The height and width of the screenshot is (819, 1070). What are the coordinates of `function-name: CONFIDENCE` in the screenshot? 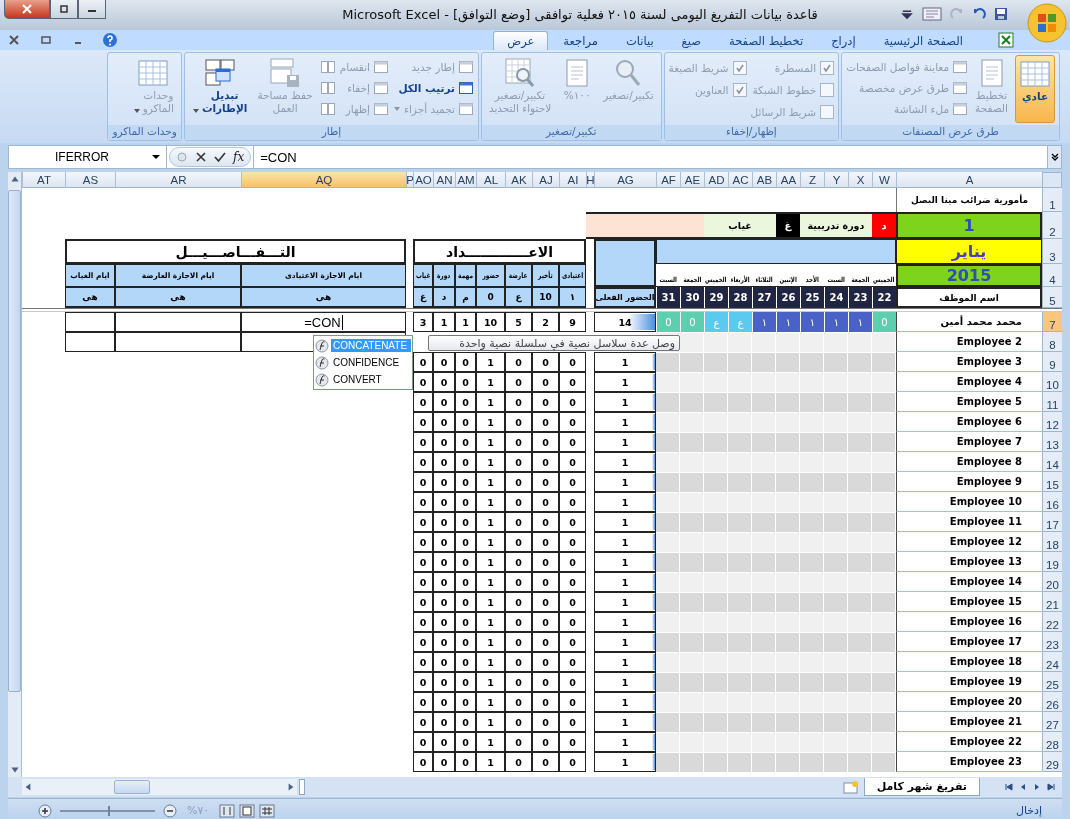 It's located at (366, 362).